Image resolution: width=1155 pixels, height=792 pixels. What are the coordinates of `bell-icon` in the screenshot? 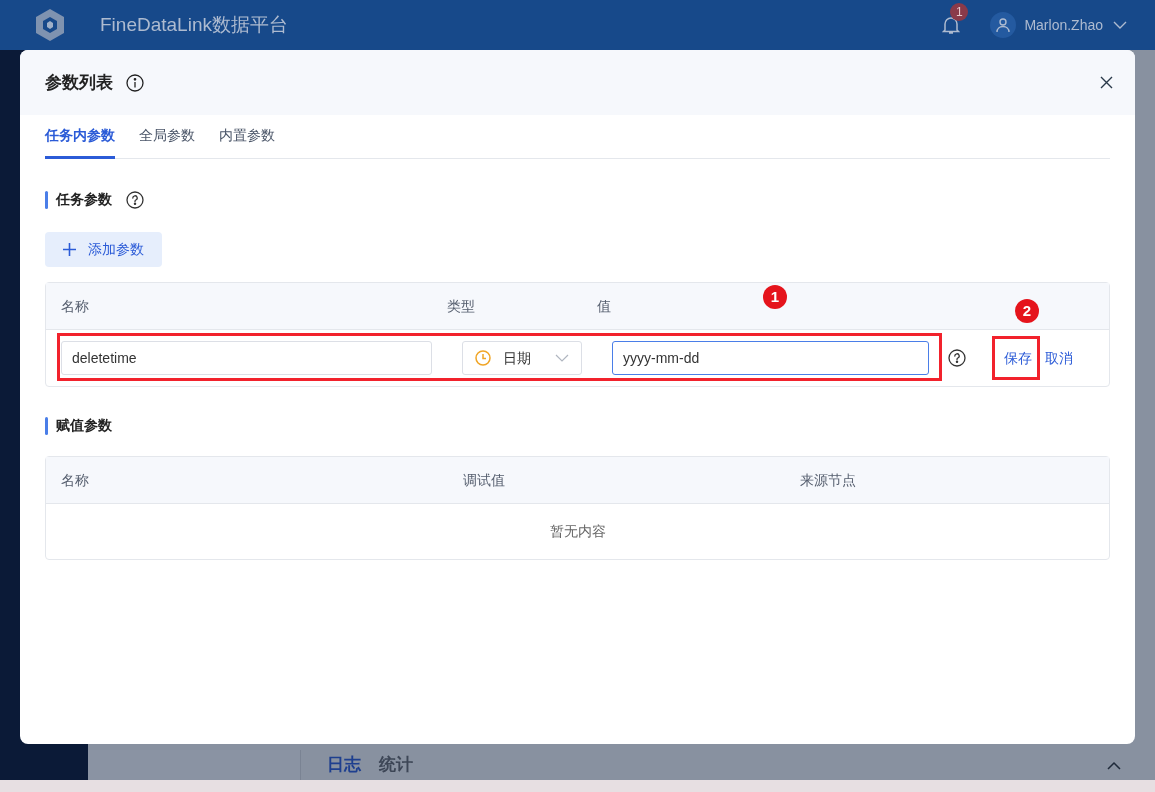 It's located at (951, 25).